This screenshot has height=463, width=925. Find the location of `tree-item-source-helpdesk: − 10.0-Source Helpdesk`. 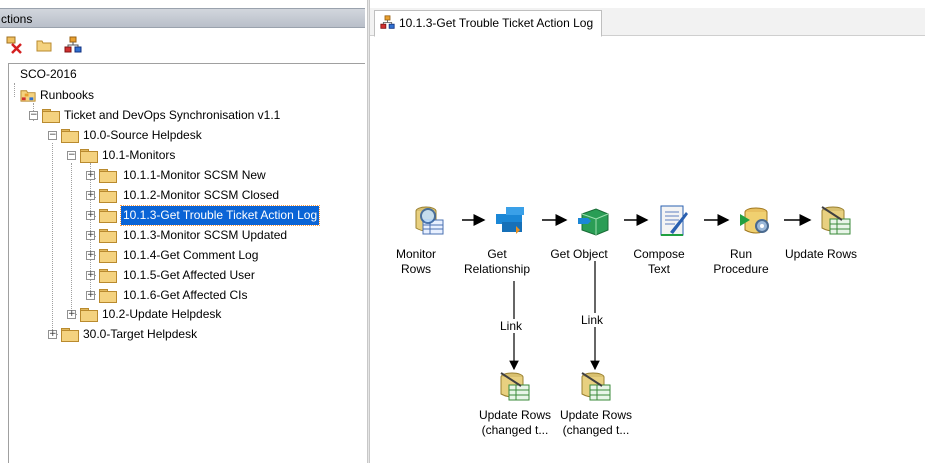

tree-item-source-helpdesk: − 10.0-Source Helpdesk is located at coordinates (180, 135).